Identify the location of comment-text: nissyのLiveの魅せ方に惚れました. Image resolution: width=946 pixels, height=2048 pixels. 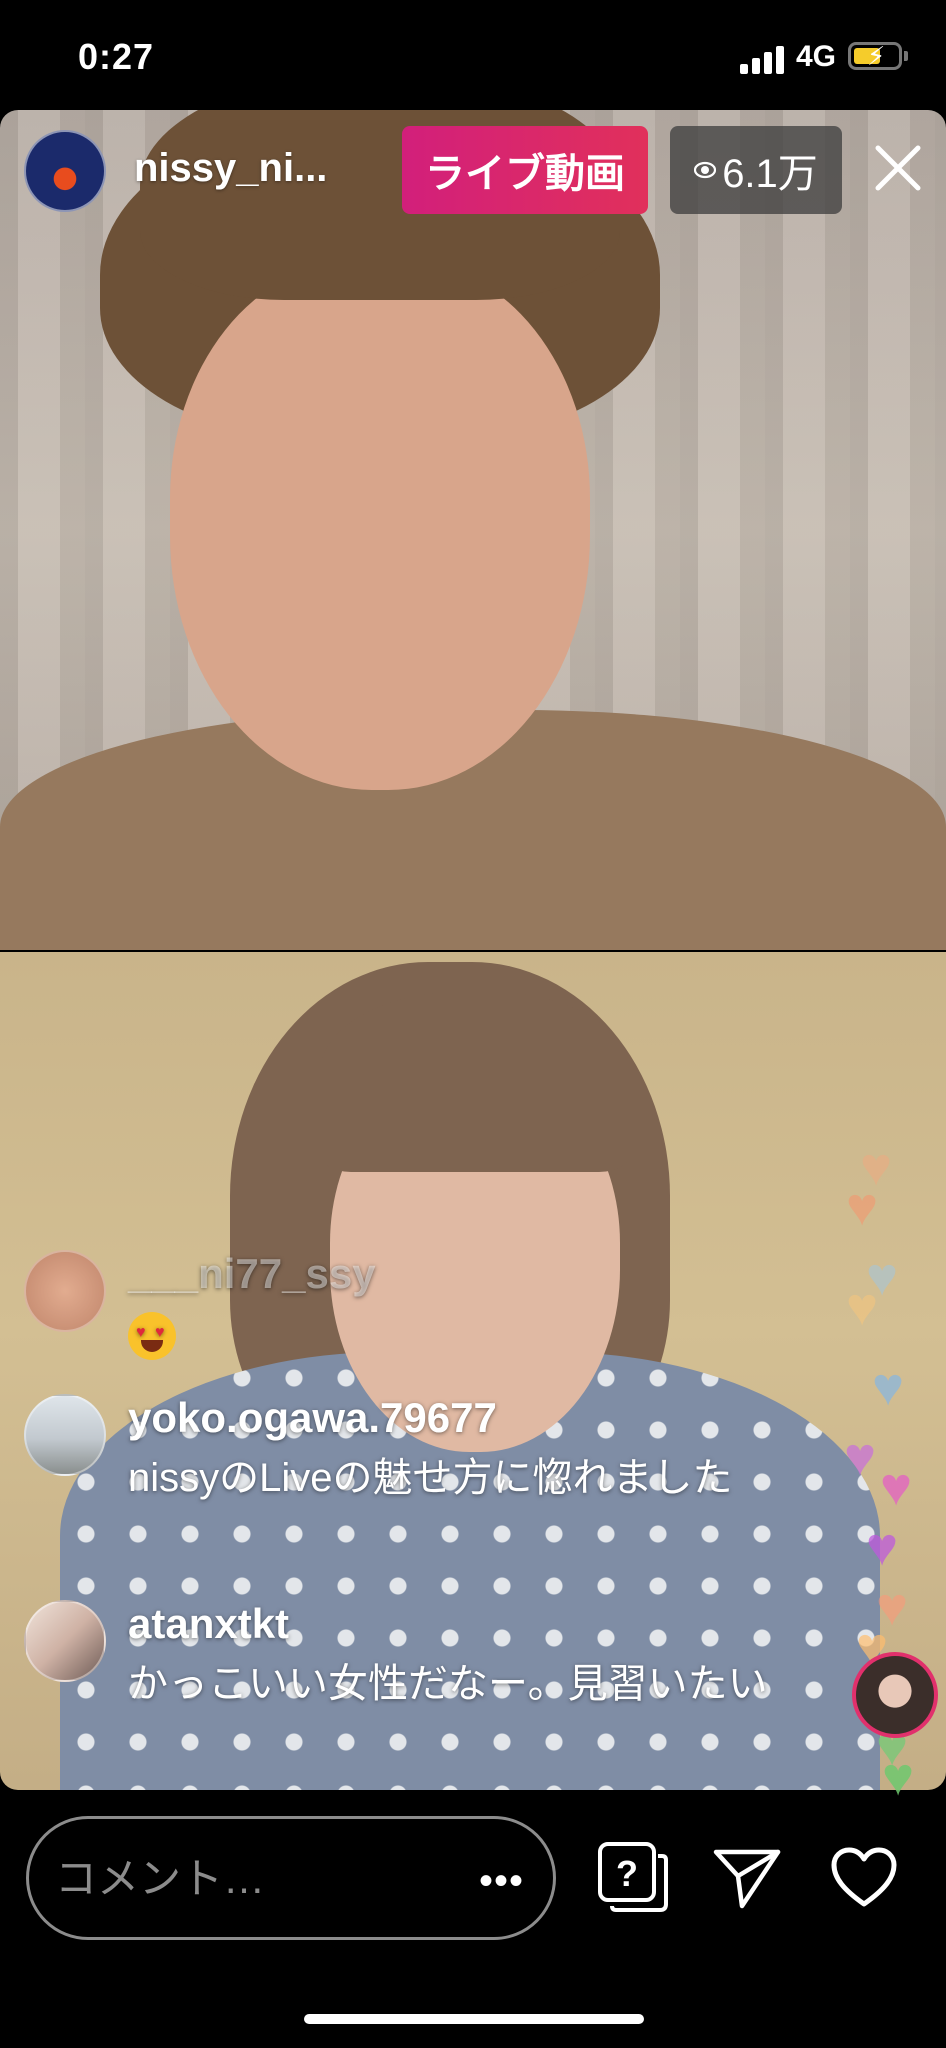
(430, 1478).